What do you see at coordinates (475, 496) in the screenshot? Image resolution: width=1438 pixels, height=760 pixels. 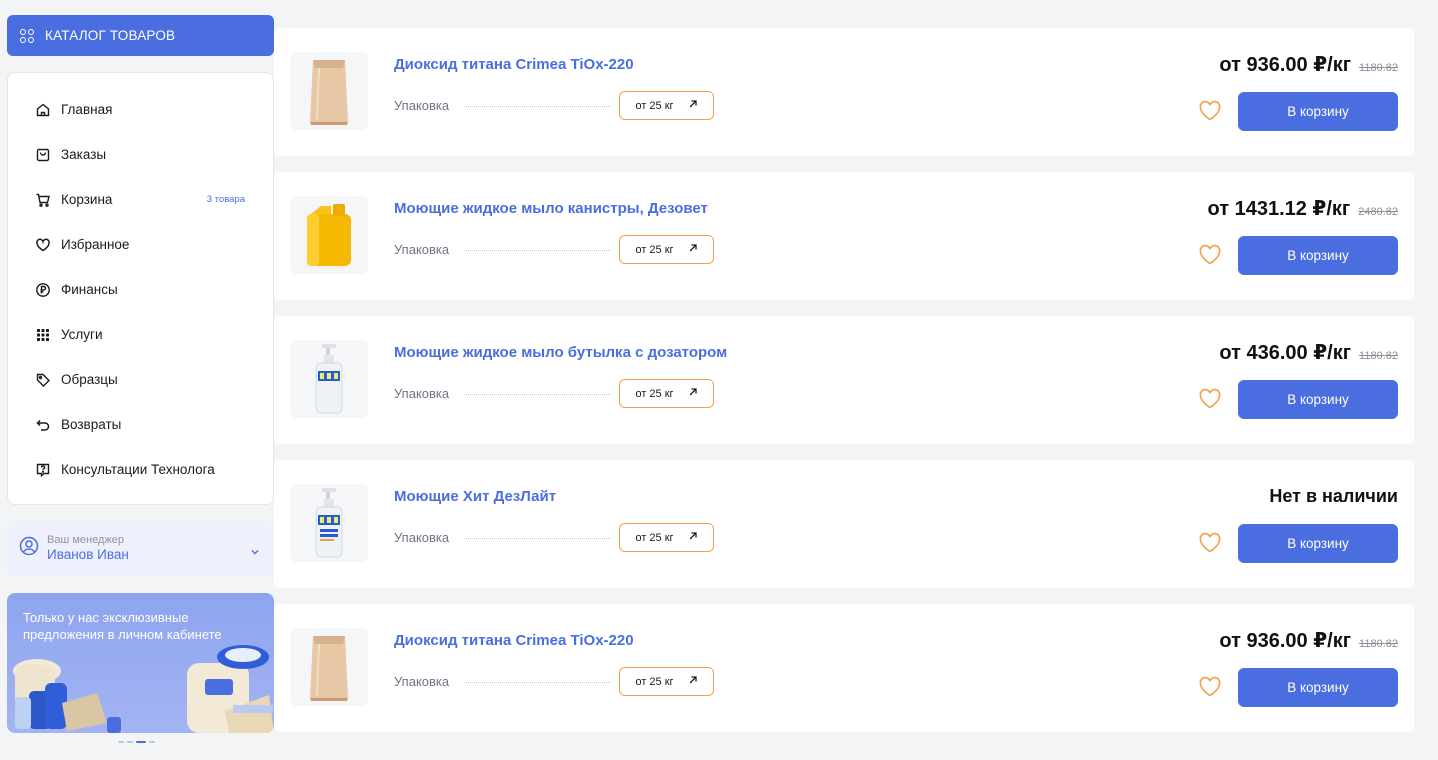 I see `product-title: Моющие Хит ДезЛайт` at bounding box center [475, 496].